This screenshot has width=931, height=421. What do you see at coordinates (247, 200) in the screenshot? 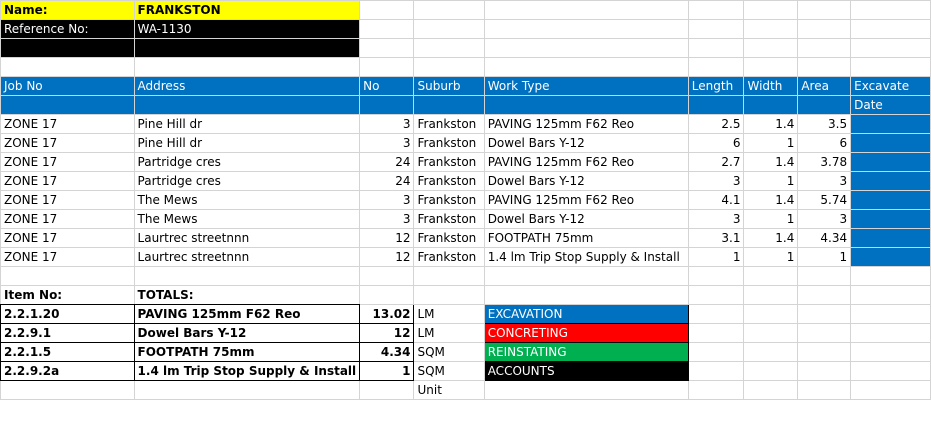
I see `address-cell: The Mews` at bounding box center [247, 200].